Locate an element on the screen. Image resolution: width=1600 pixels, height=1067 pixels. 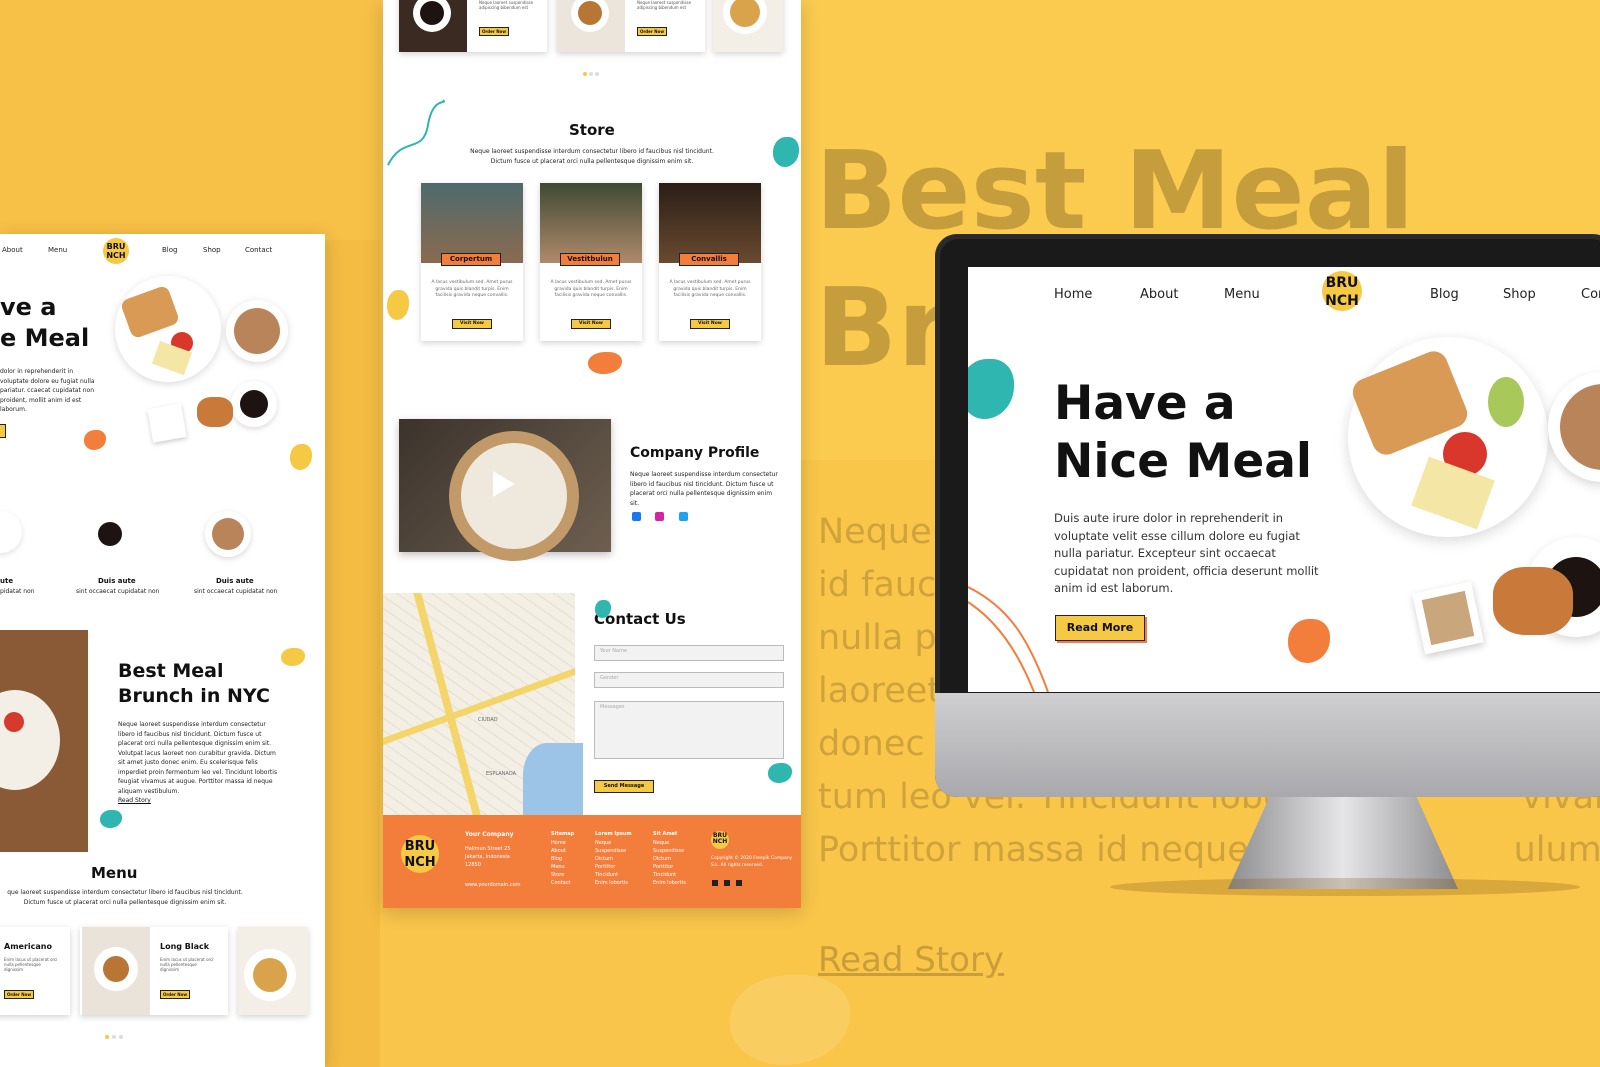
logo-line2: NCH is located at coordinates (720, 841).